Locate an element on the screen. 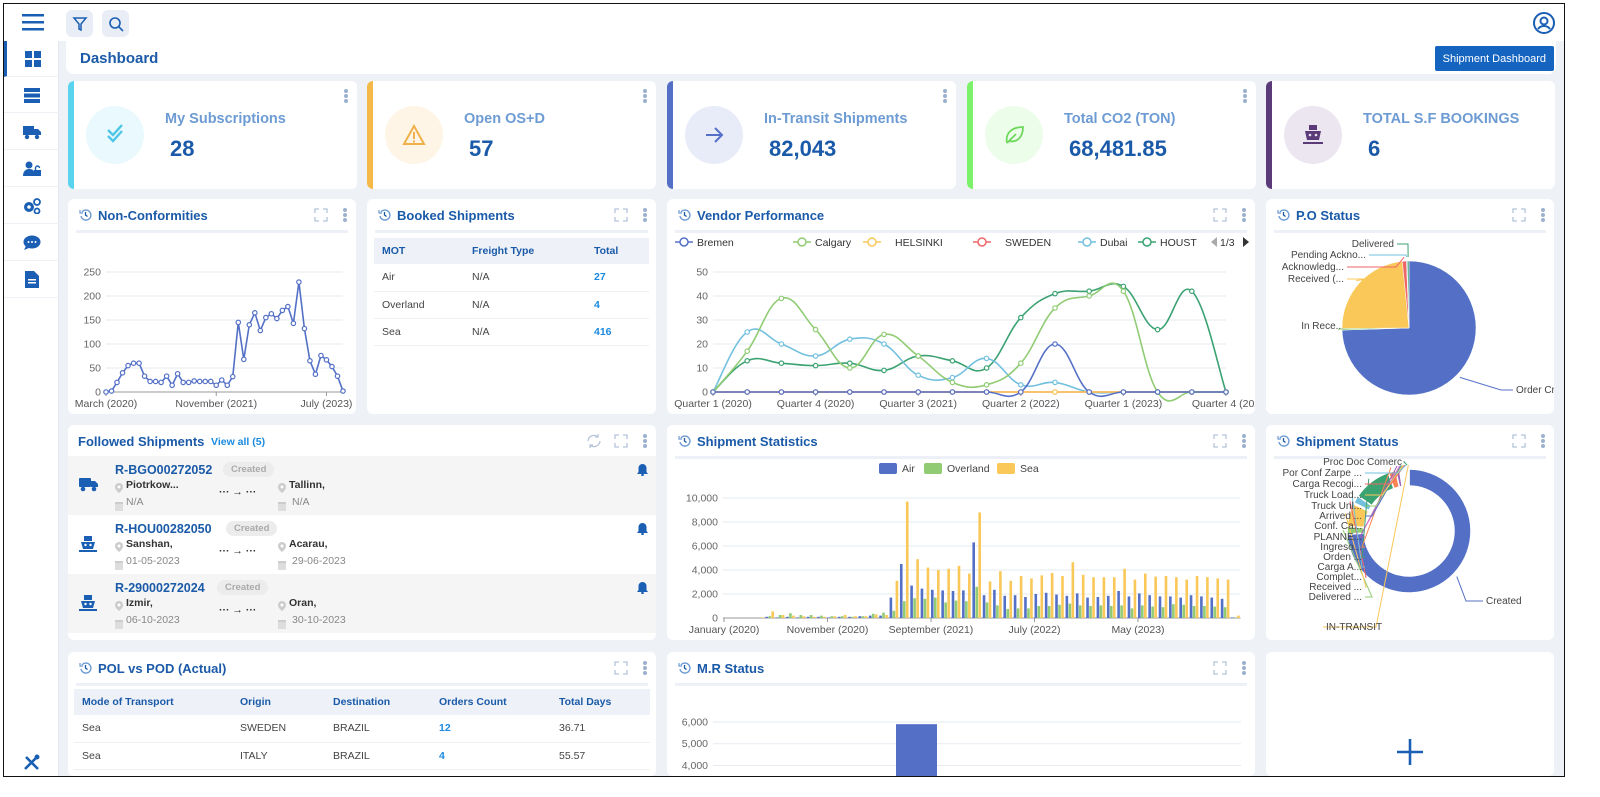  expand-icon is located at coordinates (621, 441).